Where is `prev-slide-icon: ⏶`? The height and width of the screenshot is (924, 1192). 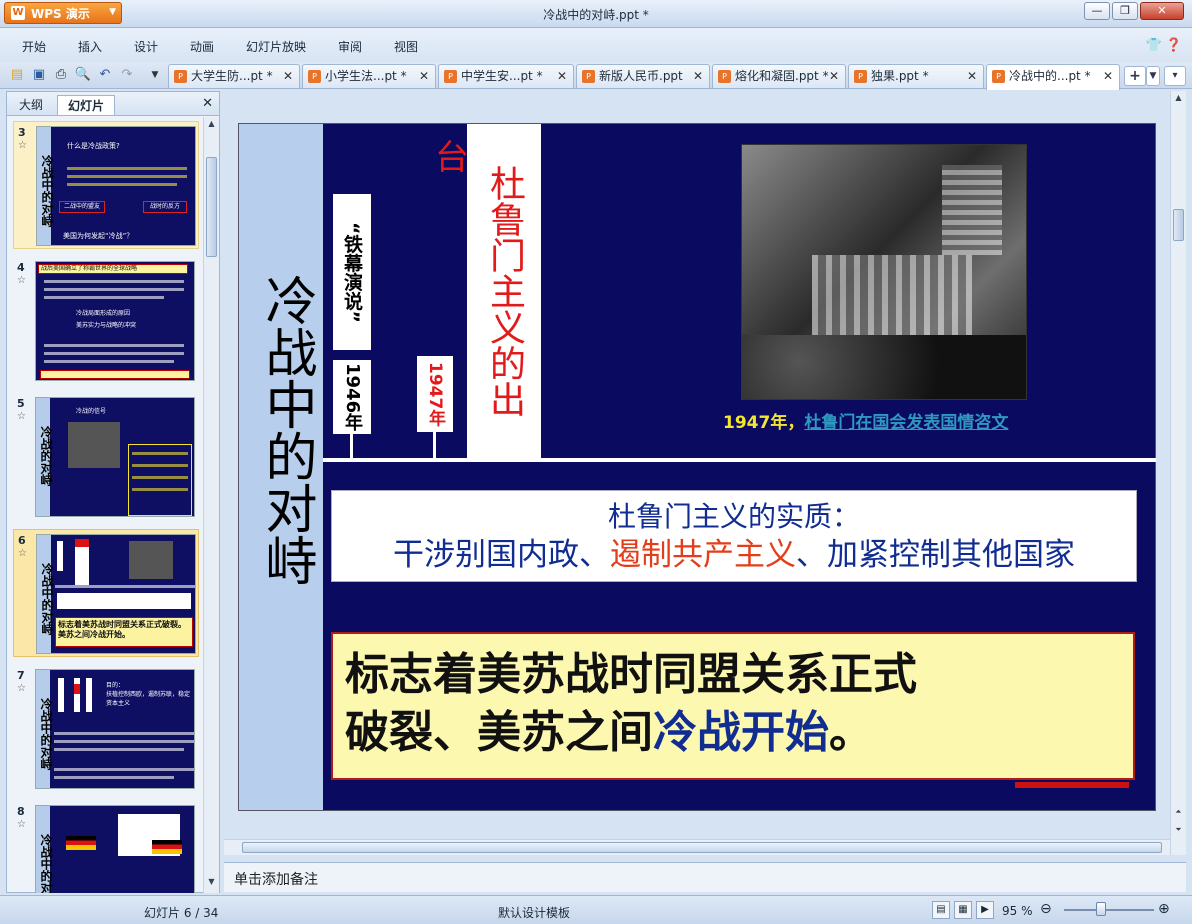 prev-slide-icon: ⏶ is located at coordinates (1178, 813).